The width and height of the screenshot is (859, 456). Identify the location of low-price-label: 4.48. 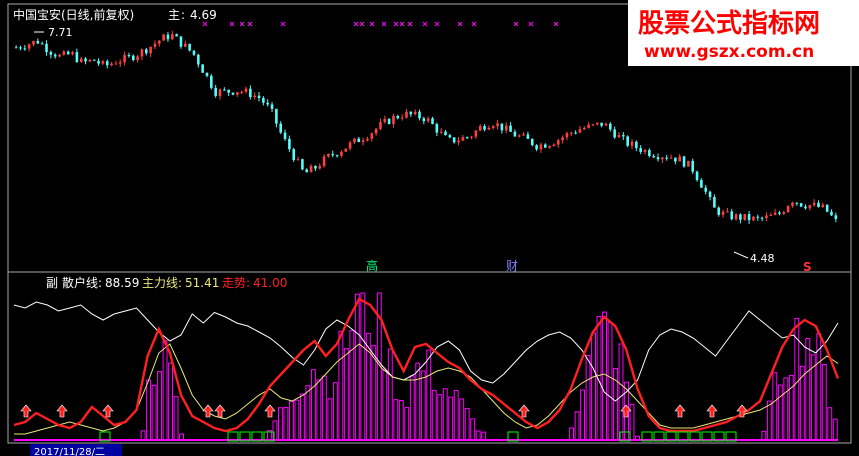
(762, 258).